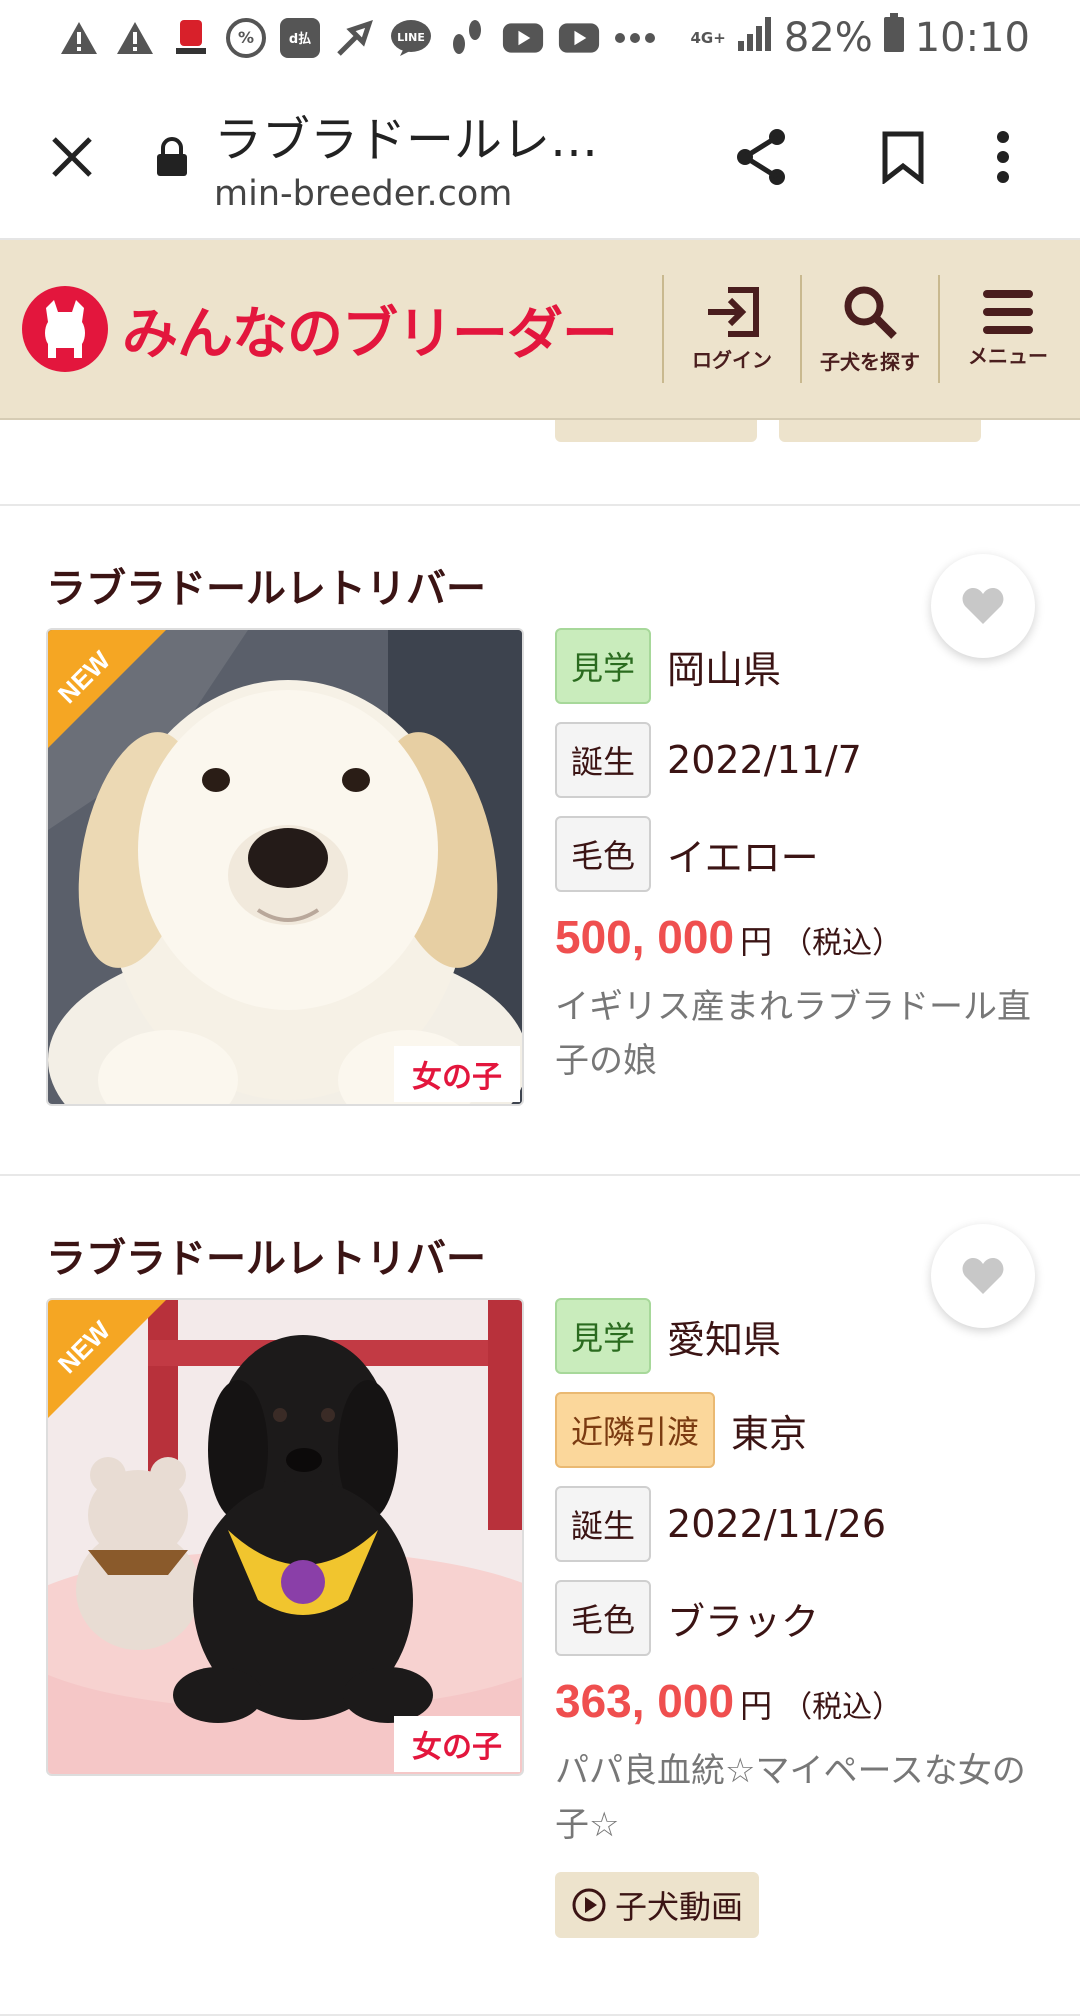  I want to click on percent-icon: %, so click(246, 37).